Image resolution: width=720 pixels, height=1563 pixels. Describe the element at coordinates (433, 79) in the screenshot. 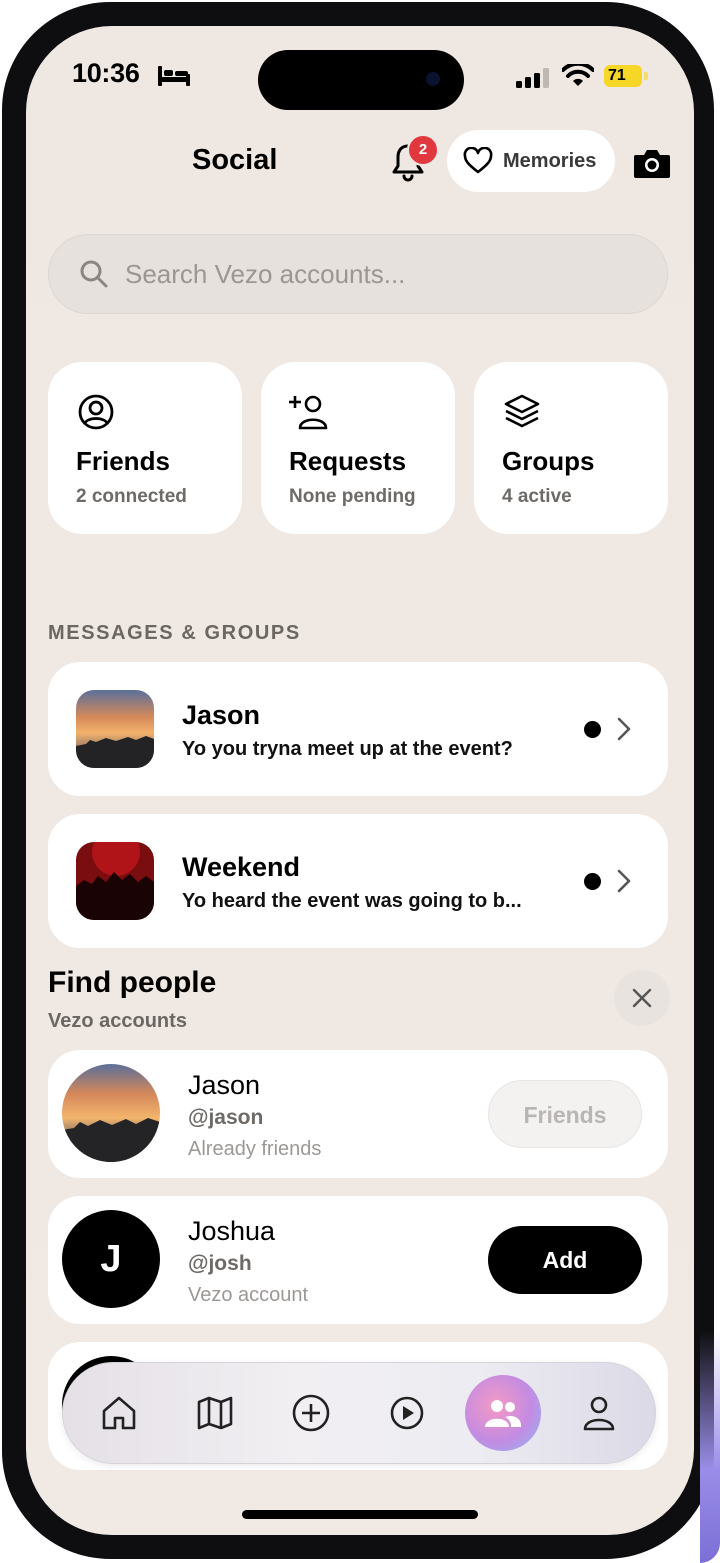

I see `camera-lens` at that location.